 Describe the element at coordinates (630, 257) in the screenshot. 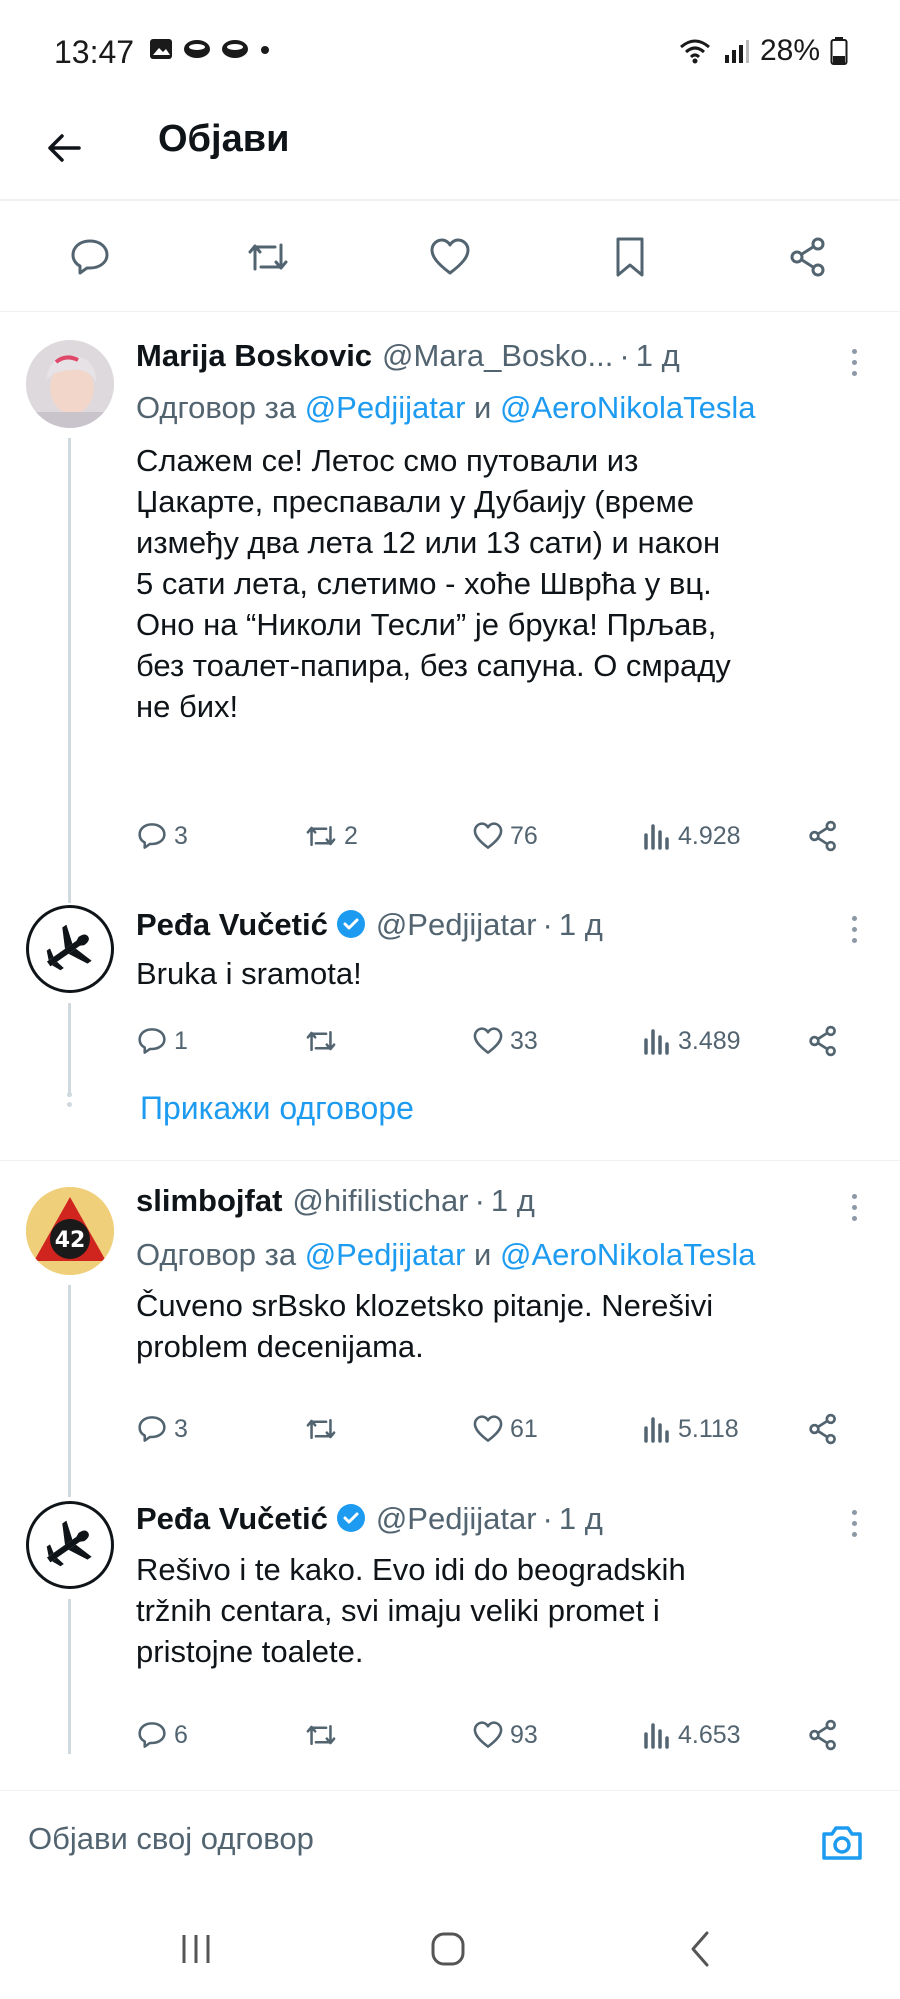

I see `bookmark-button` at that location.